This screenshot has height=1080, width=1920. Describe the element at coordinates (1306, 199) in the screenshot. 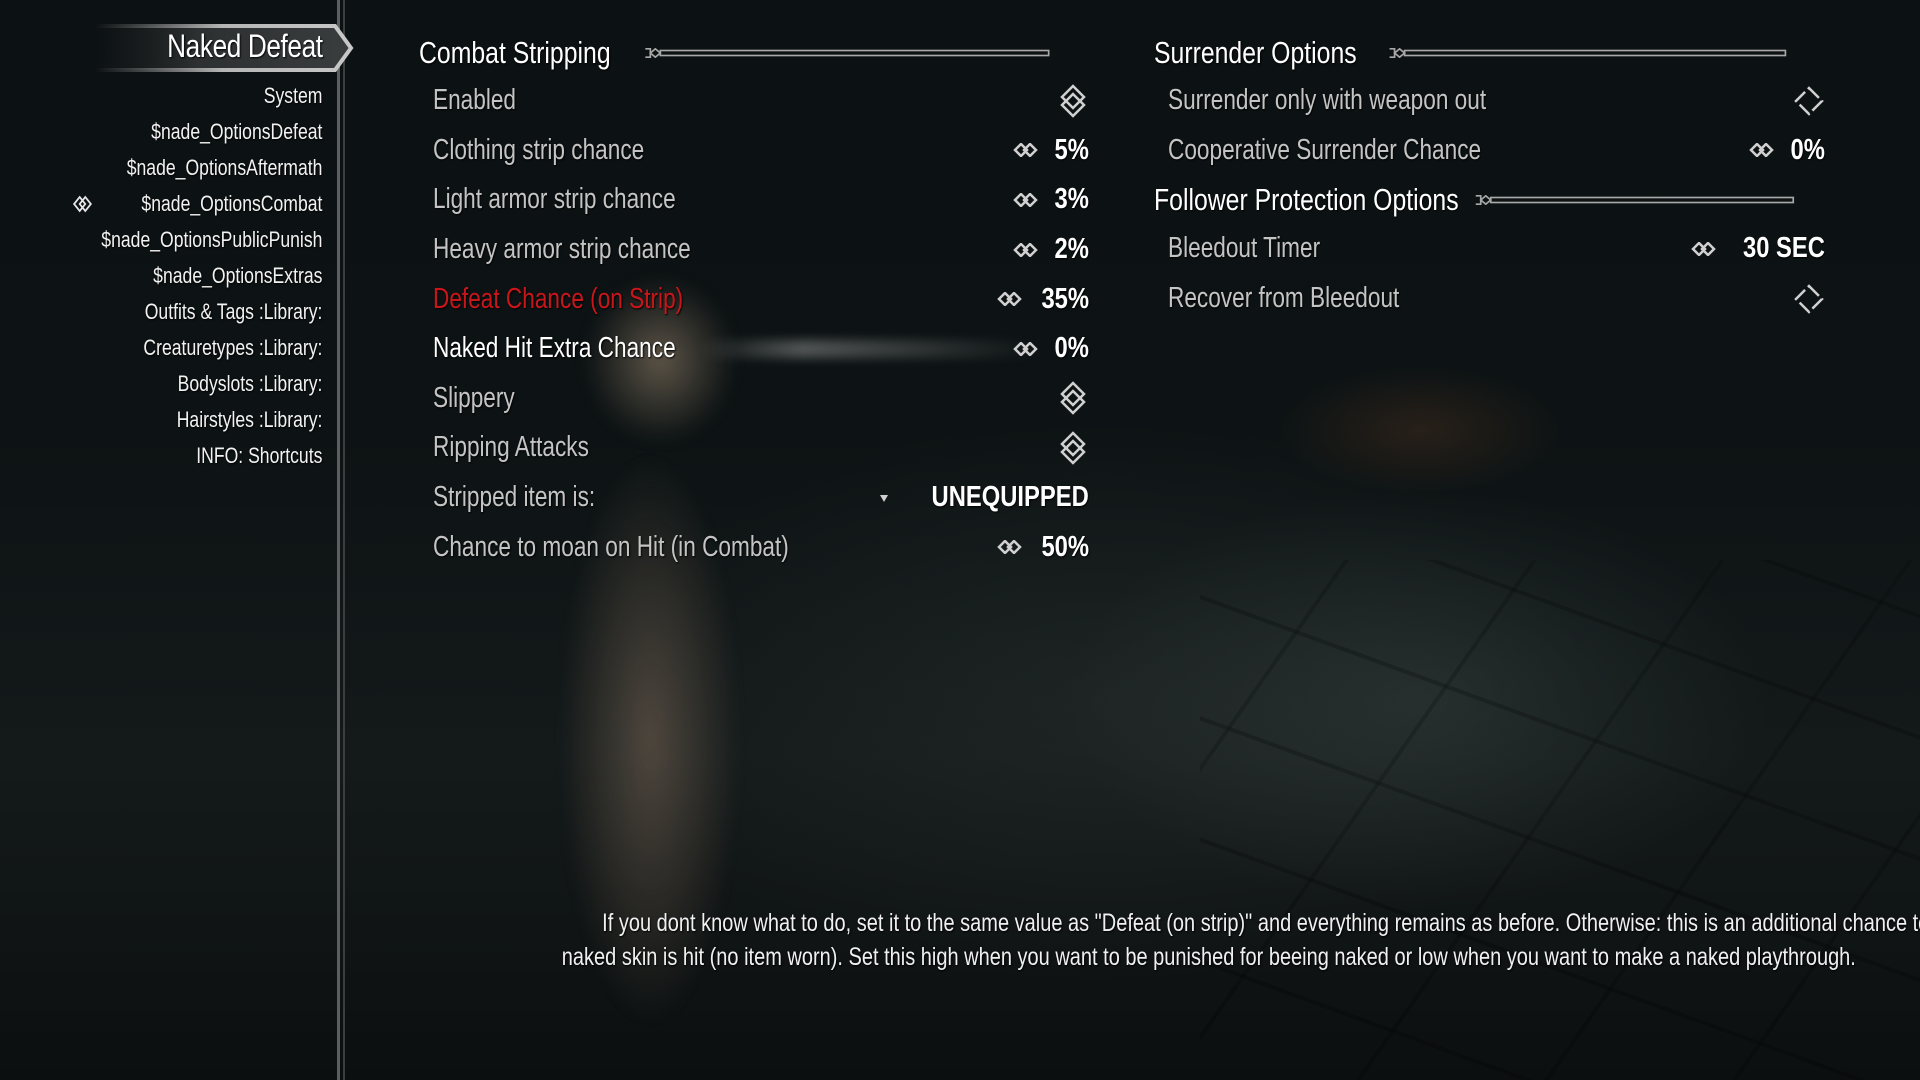

I see `section-header-text: Follower Protection Options` at that location.